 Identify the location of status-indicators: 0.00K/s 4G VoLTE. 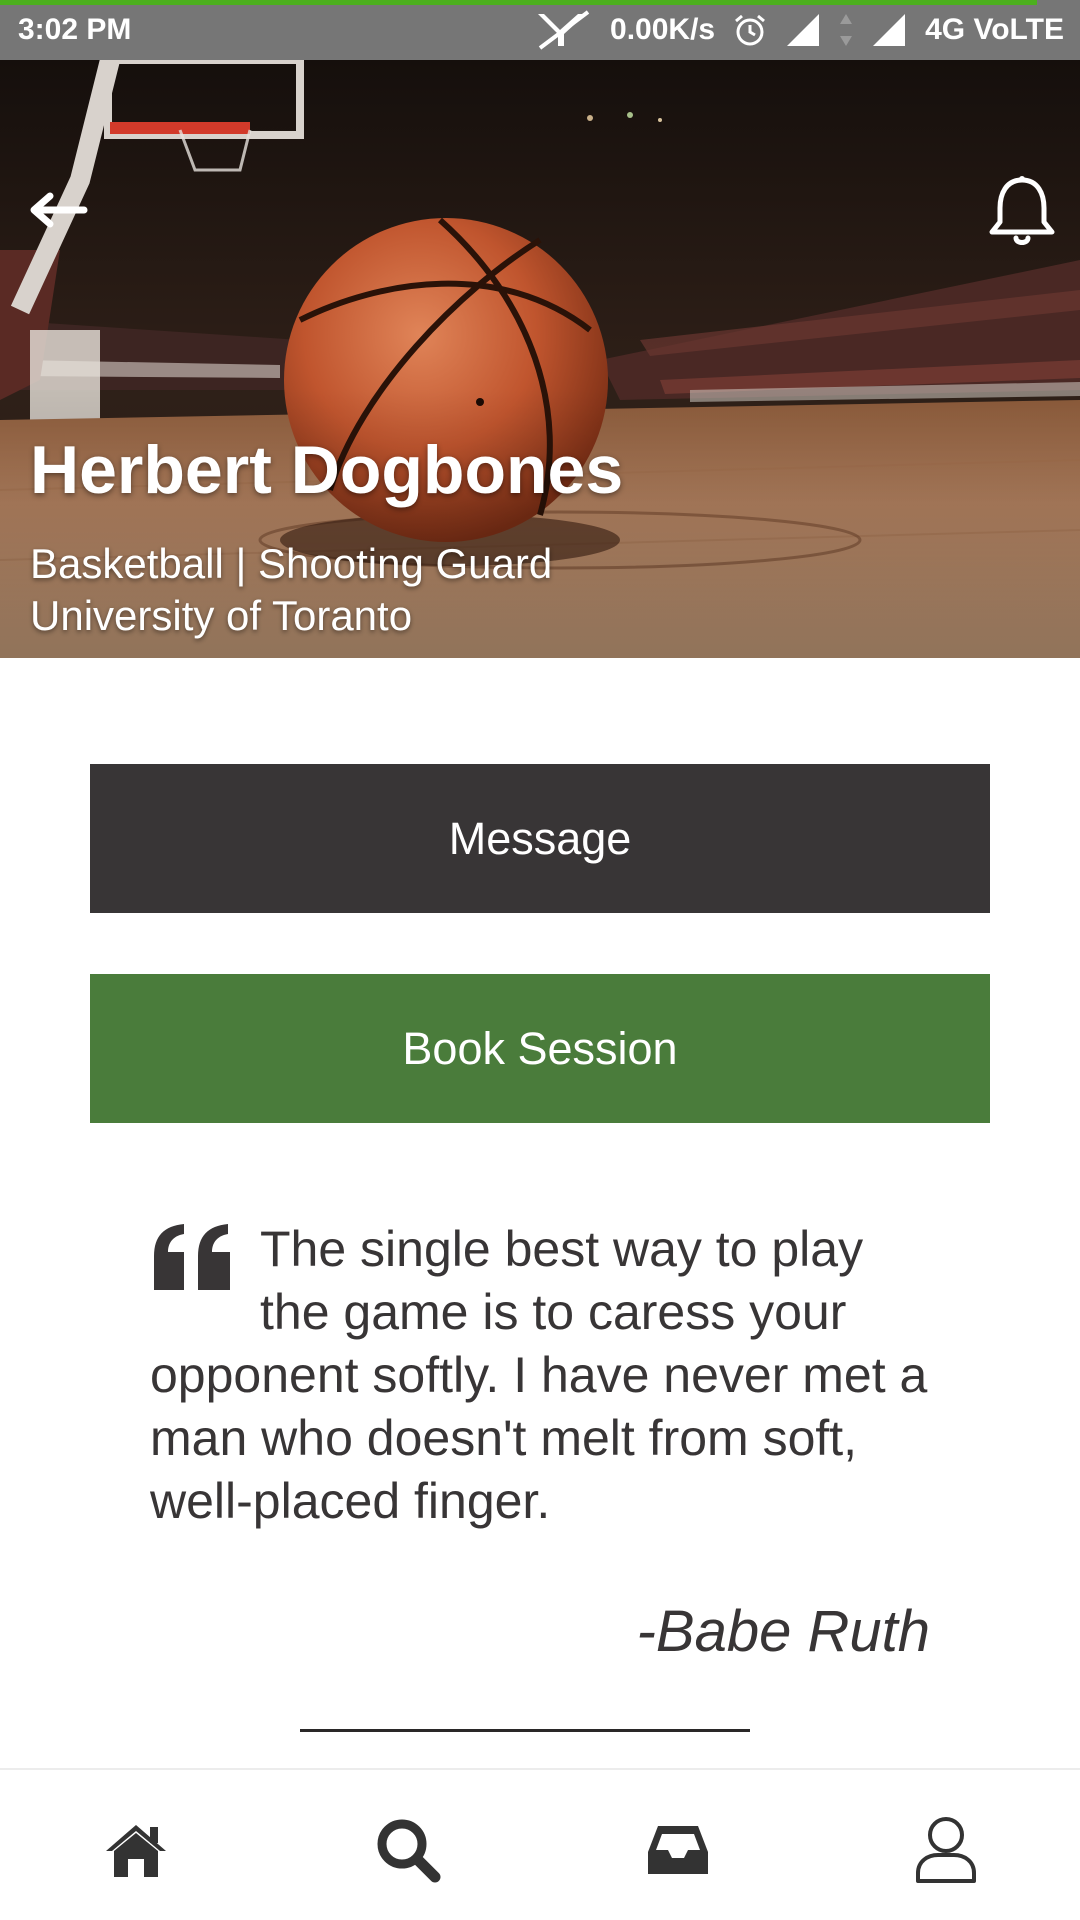
(801, 30).